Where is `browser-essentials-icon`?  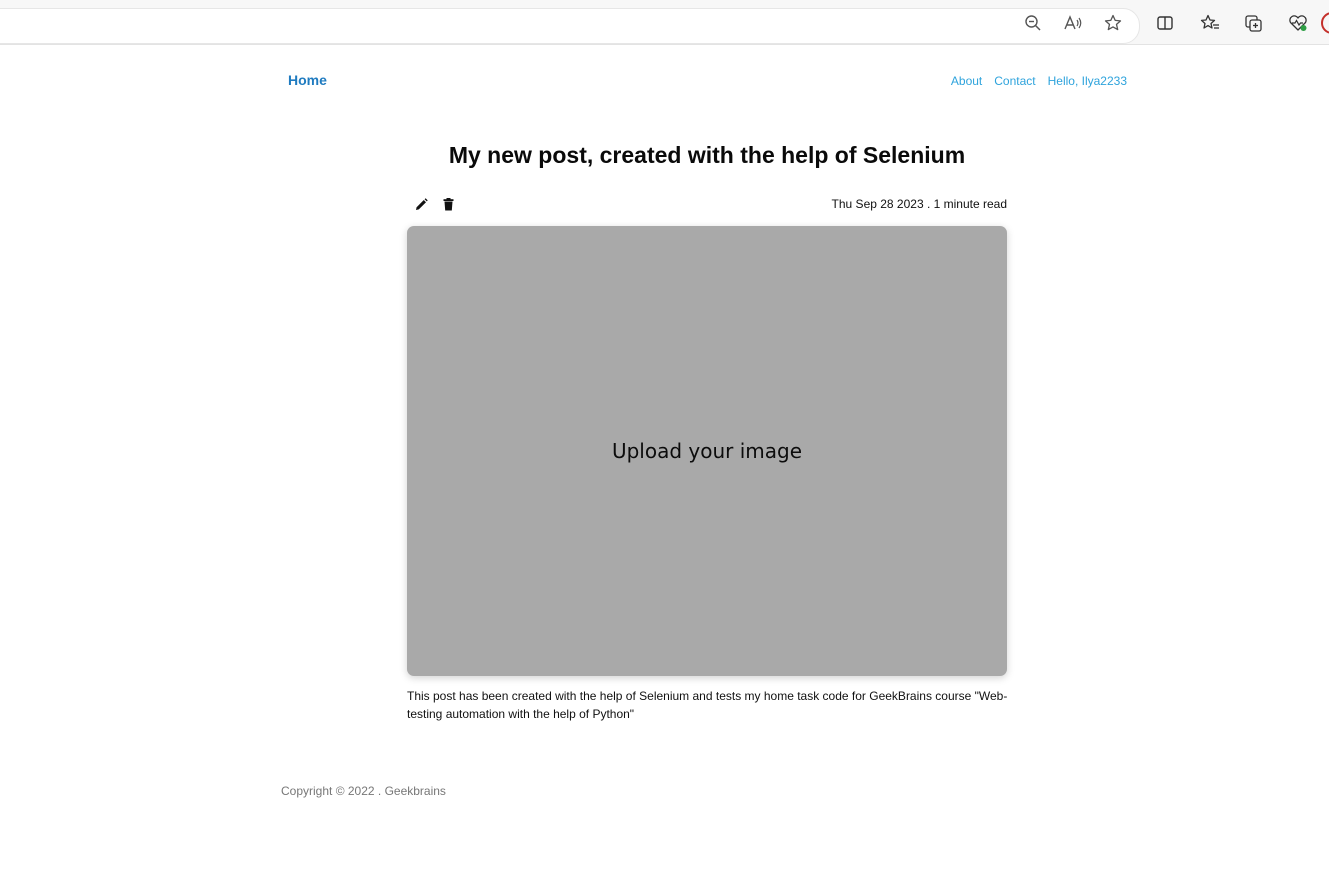 browser-essentials-icon is located at coordinates (1298, 23).